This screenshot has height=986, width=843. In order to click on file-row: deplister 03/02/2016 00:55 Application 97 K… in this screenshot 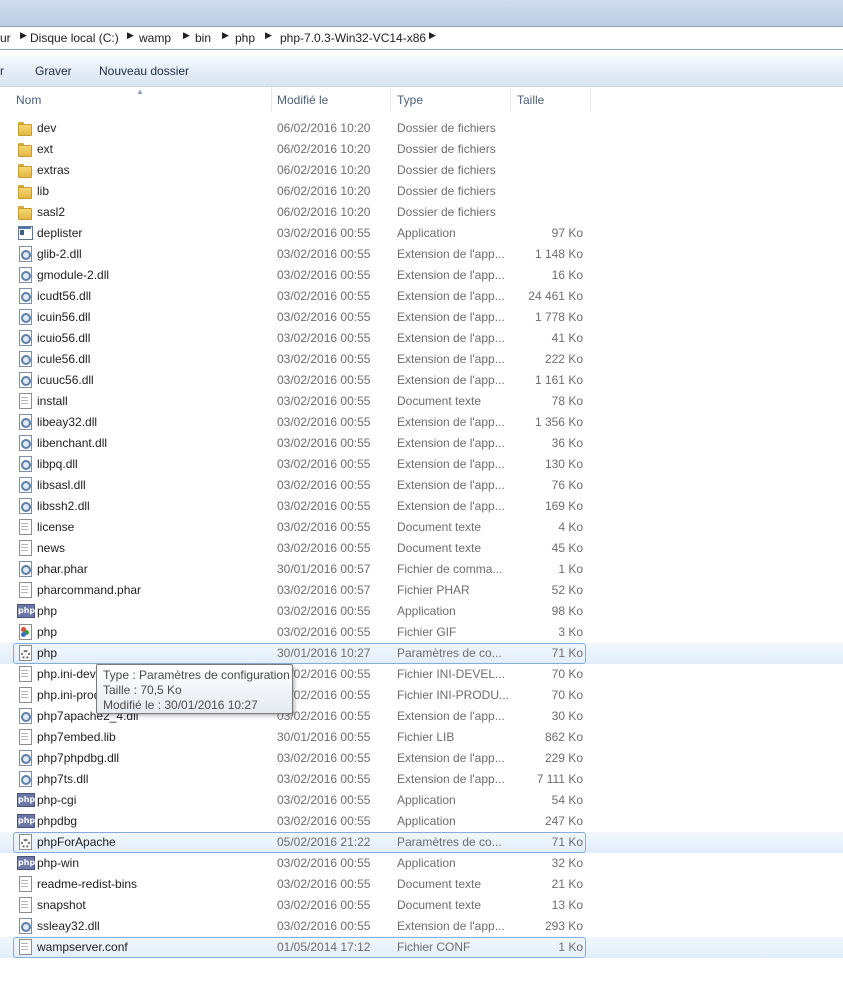, I will do `click(421, 233)`.